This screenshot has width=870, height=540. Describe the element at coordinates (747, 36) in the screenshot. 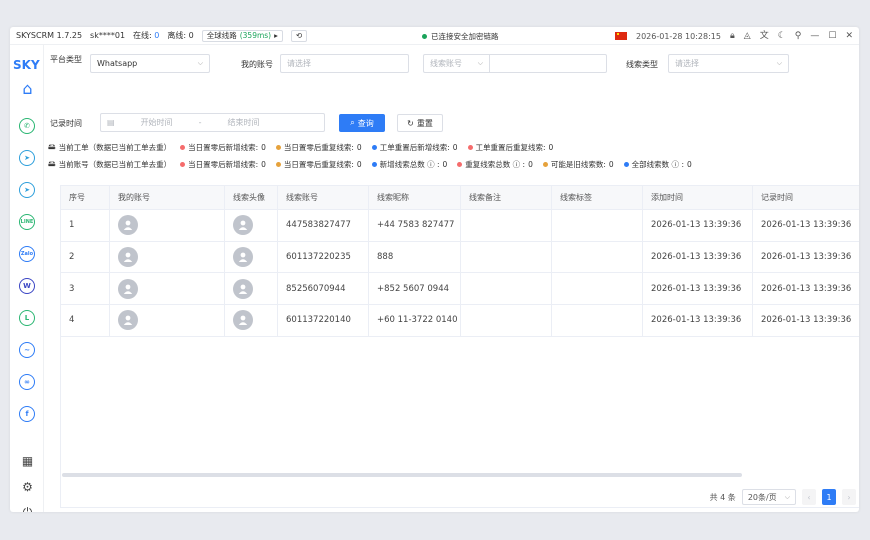

I see `bell-icon: ◬` at that location.